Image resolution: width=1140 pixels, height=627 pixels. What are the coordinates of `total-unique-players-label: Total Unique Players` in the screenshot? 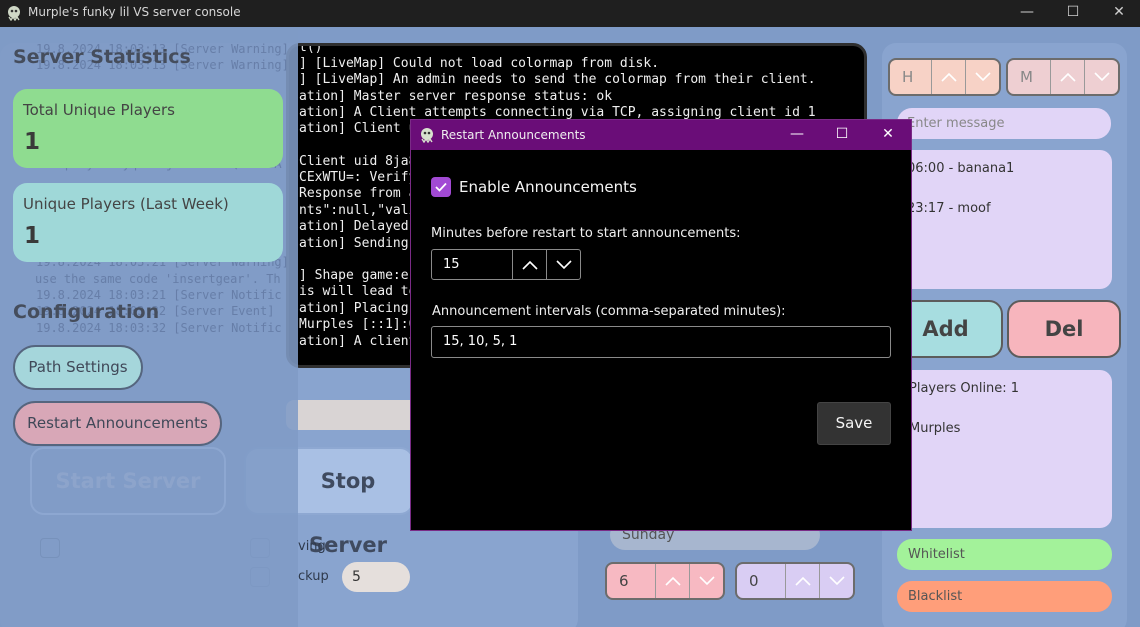 It's located at (99, 110).